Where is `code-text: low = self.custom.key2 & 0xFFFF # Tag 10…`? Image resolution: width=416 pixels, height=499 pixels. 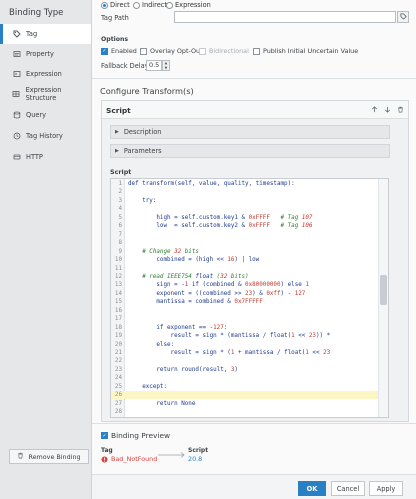
code-text: low = self.custom.key2 & 0xFFFF # Tag 10… is located at coordinates (220, 226).